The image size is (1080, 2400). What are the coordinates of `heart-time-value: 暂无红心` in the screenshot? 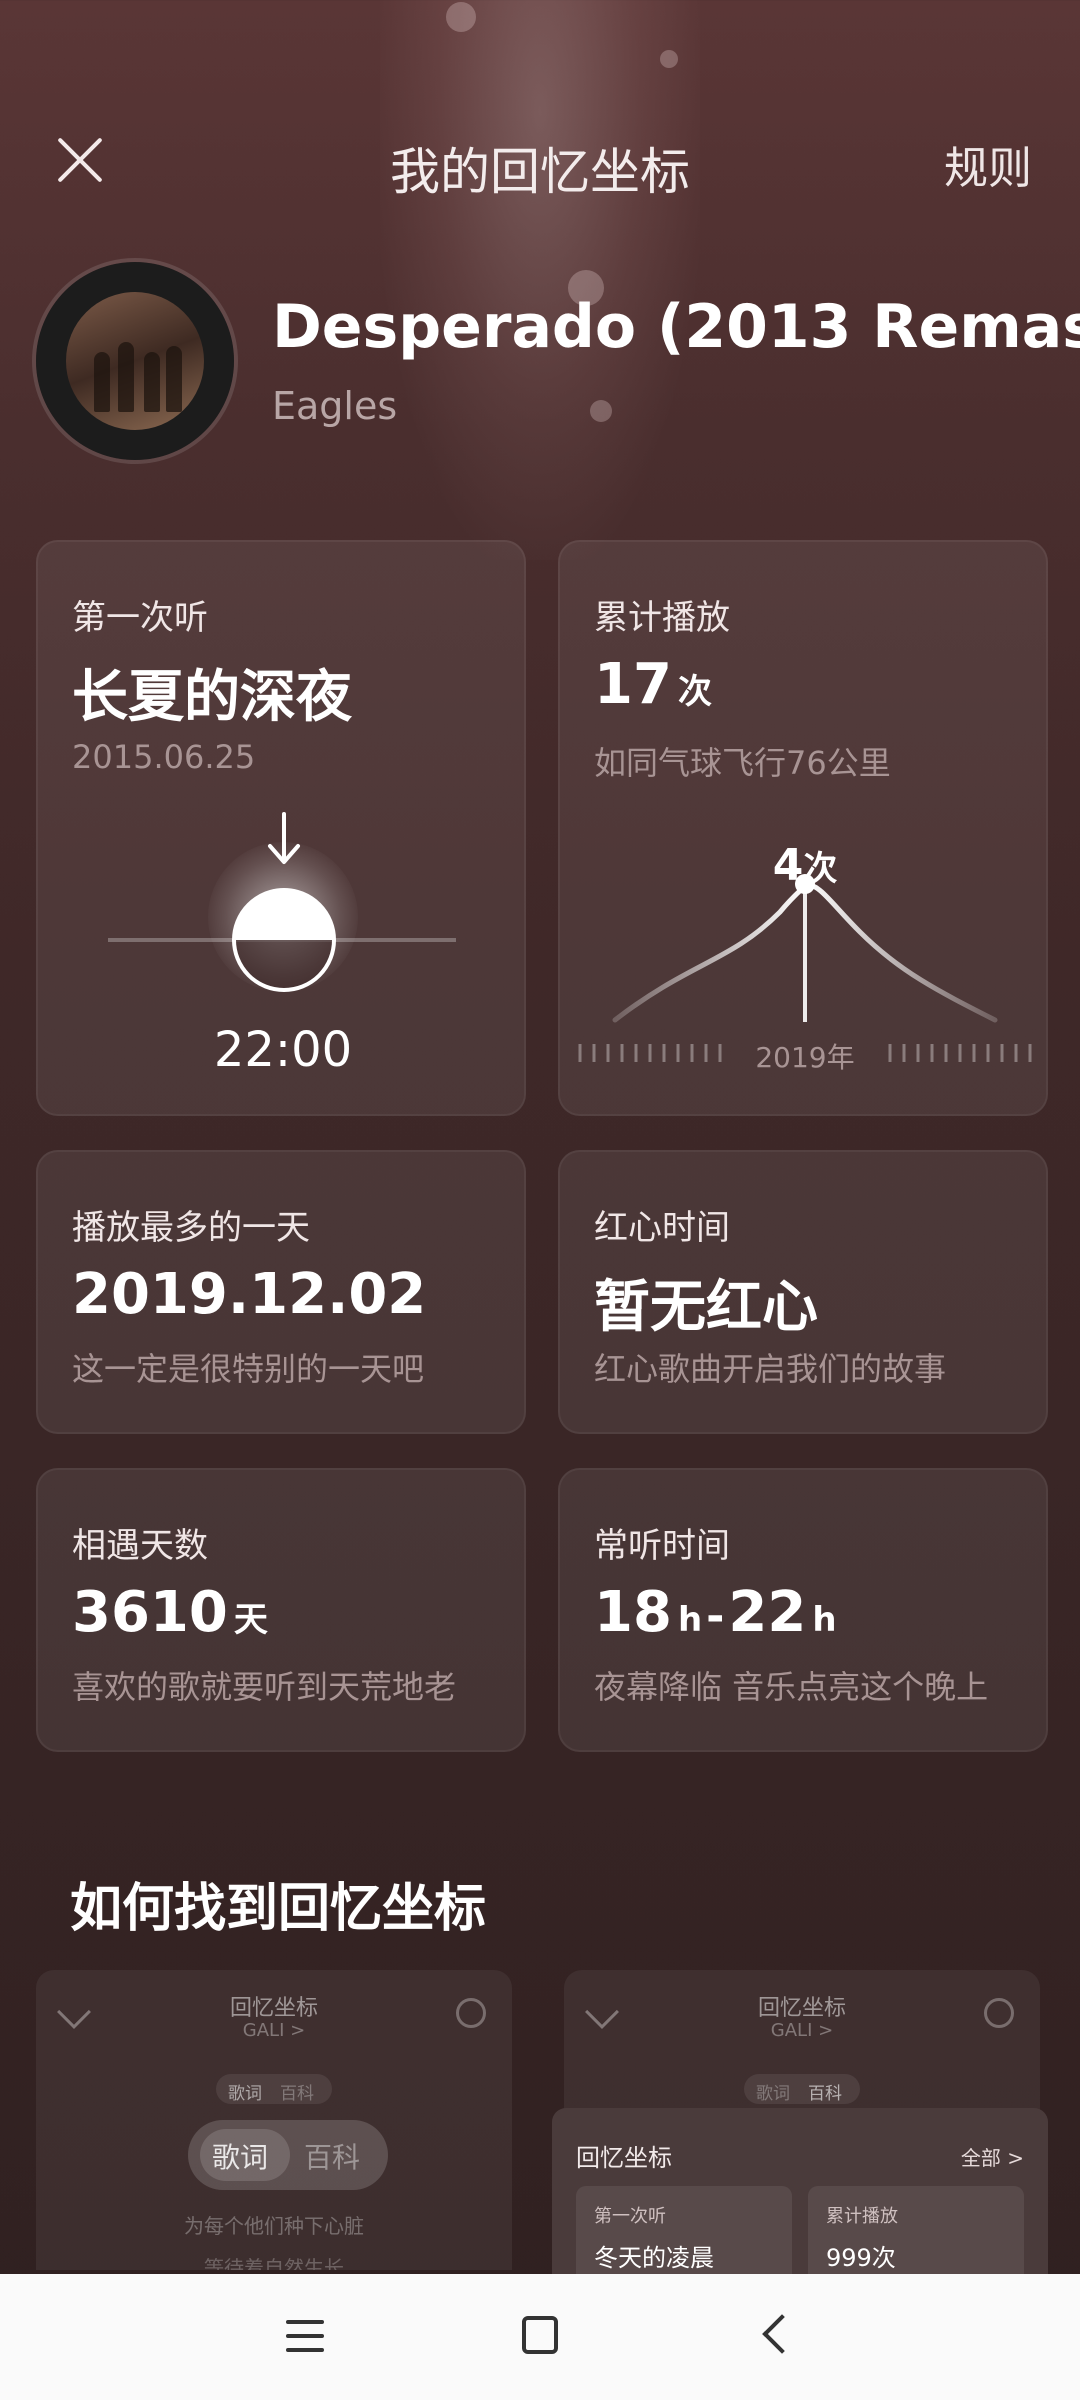 It's located at (706, 1307).